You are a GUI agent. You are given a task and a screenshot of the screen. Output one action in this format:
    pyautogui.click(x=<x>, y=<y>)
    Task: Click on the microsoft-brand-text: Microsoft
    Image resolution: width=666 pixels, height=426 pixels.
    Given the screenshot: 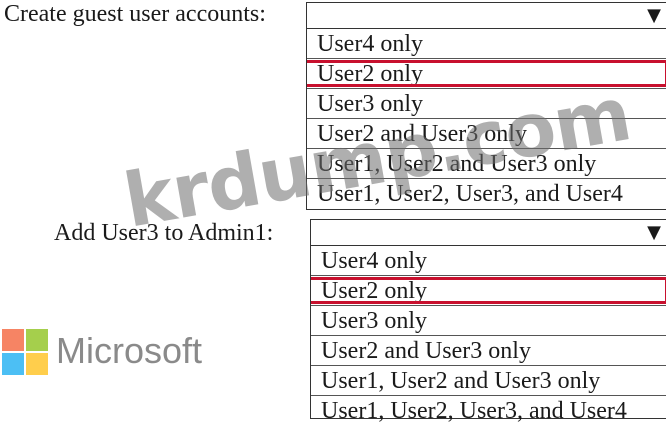 What is the action you would take?
    pyautogui.click(x=129, y=350)
    